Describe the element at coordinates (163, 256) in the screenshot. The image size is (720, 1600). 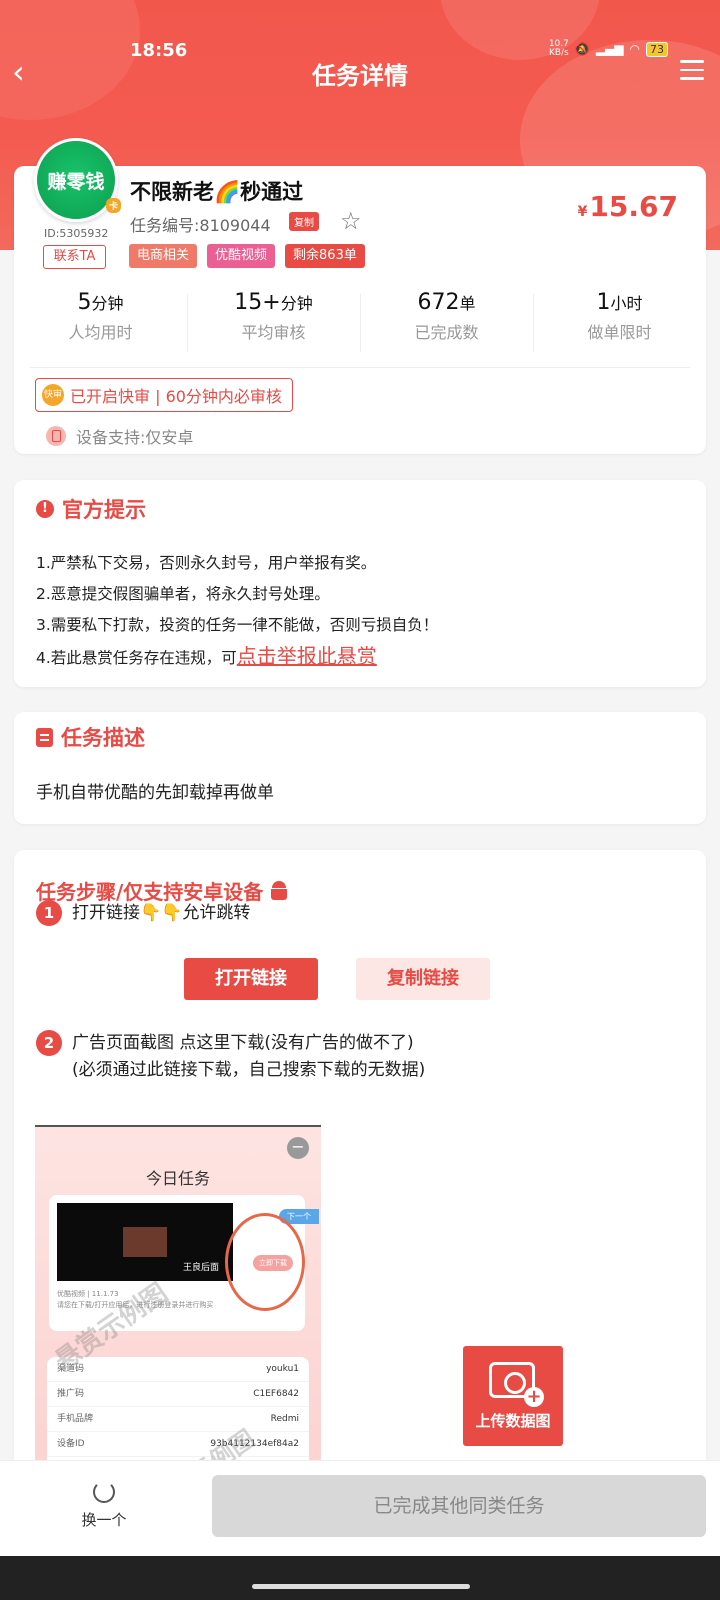
I see `tag-category: 电商相关` at that location.